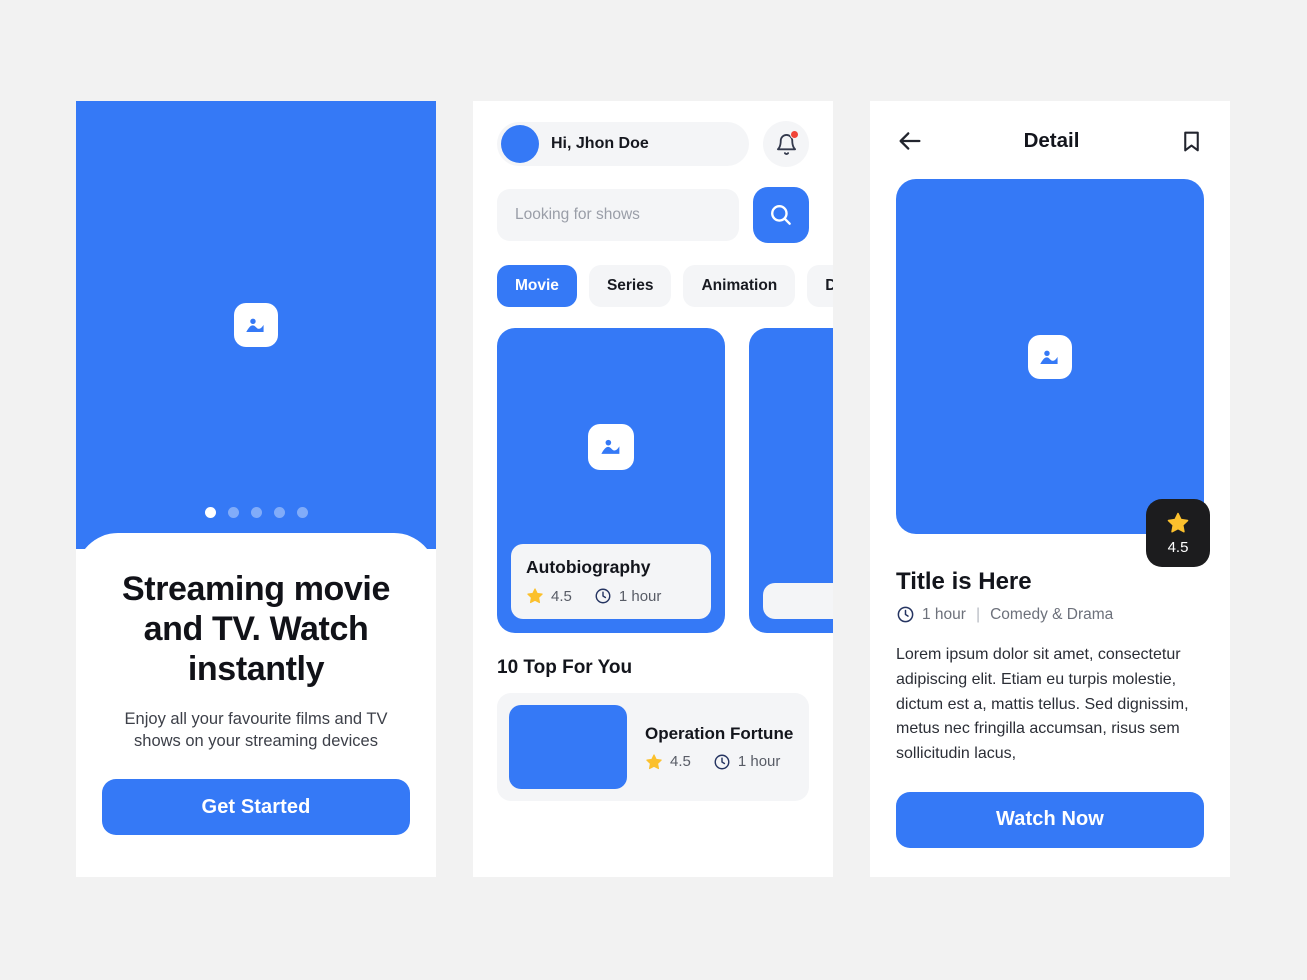 The width and height of the screenshot is (1307, 980). What do you see at coordinates (588, 567) in the screenshot?
I see `movie-card-title: Autobiography` at bounding box center [588, 567].